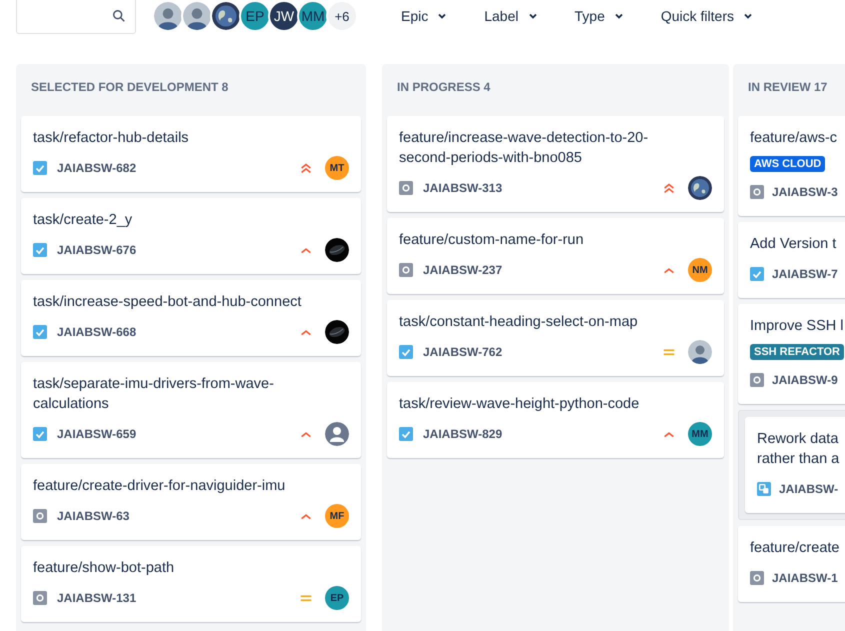 Image resolution: width=845 pixels, height=631 pixels. Describe the element at coordinates (797, 352) in the screenshot. I see `label-tag: SSH REFACTOR` at that location.